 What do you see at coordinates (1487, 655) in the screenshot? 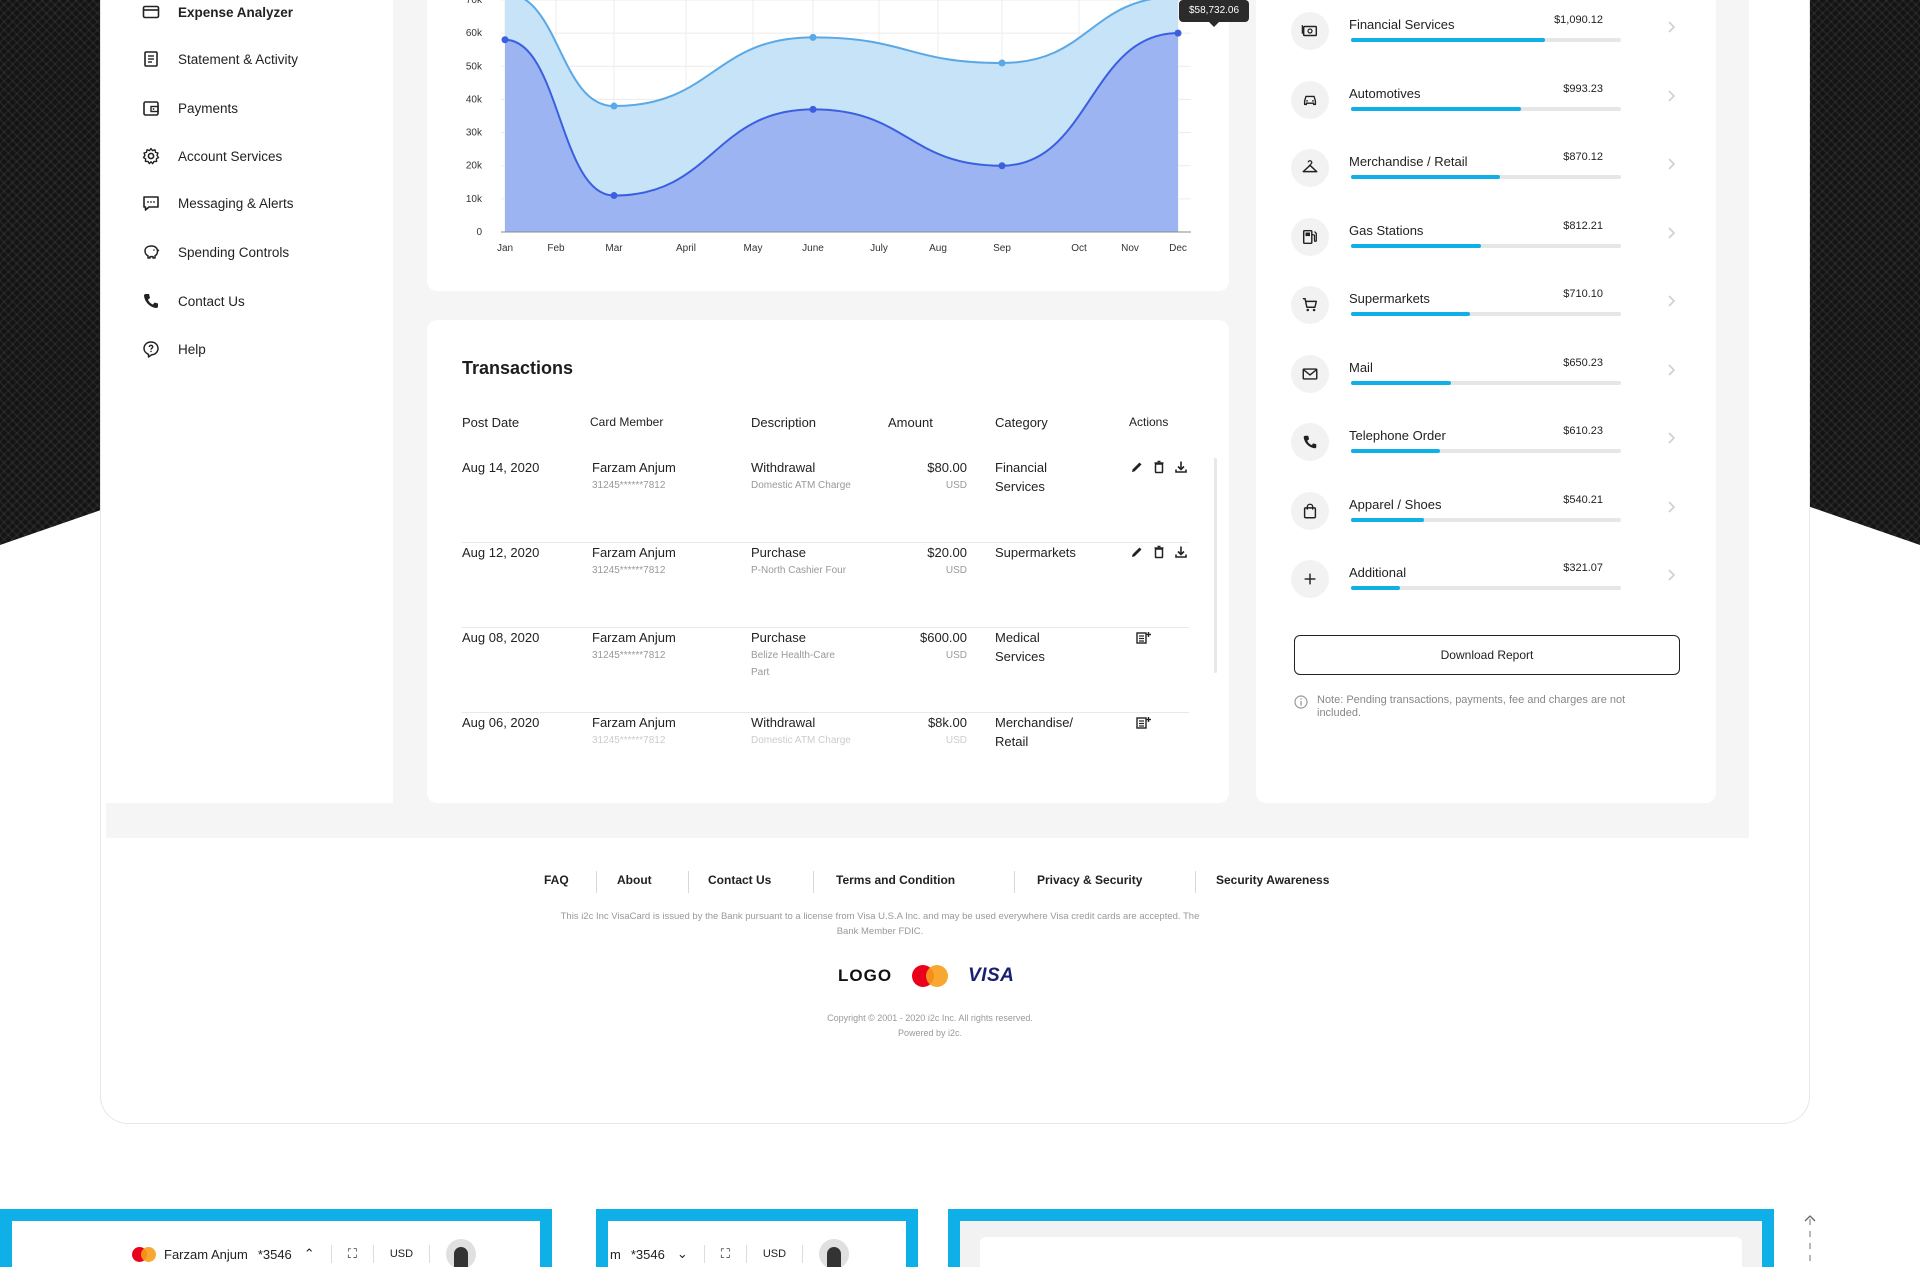
I see `download-report-button: Download Report` at bounding box center [1487, 655].